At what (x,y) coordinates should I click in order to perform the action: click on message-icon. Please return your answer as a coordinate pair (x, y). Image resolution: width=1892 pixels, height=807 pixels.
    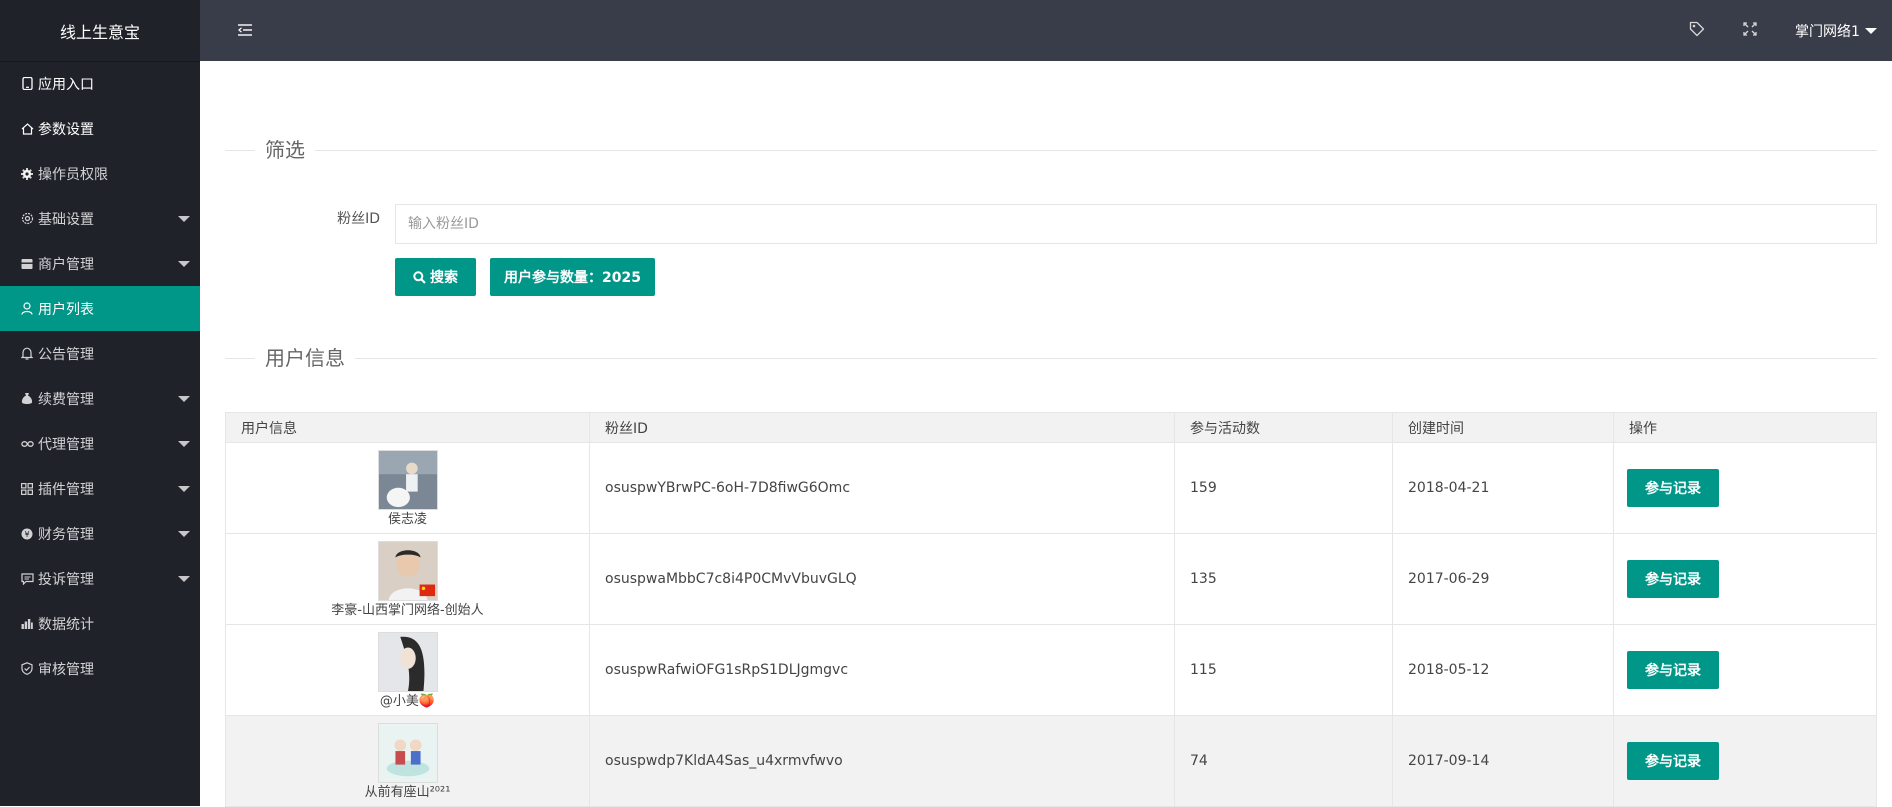
    Looking at the image, I should click on (27, 579).